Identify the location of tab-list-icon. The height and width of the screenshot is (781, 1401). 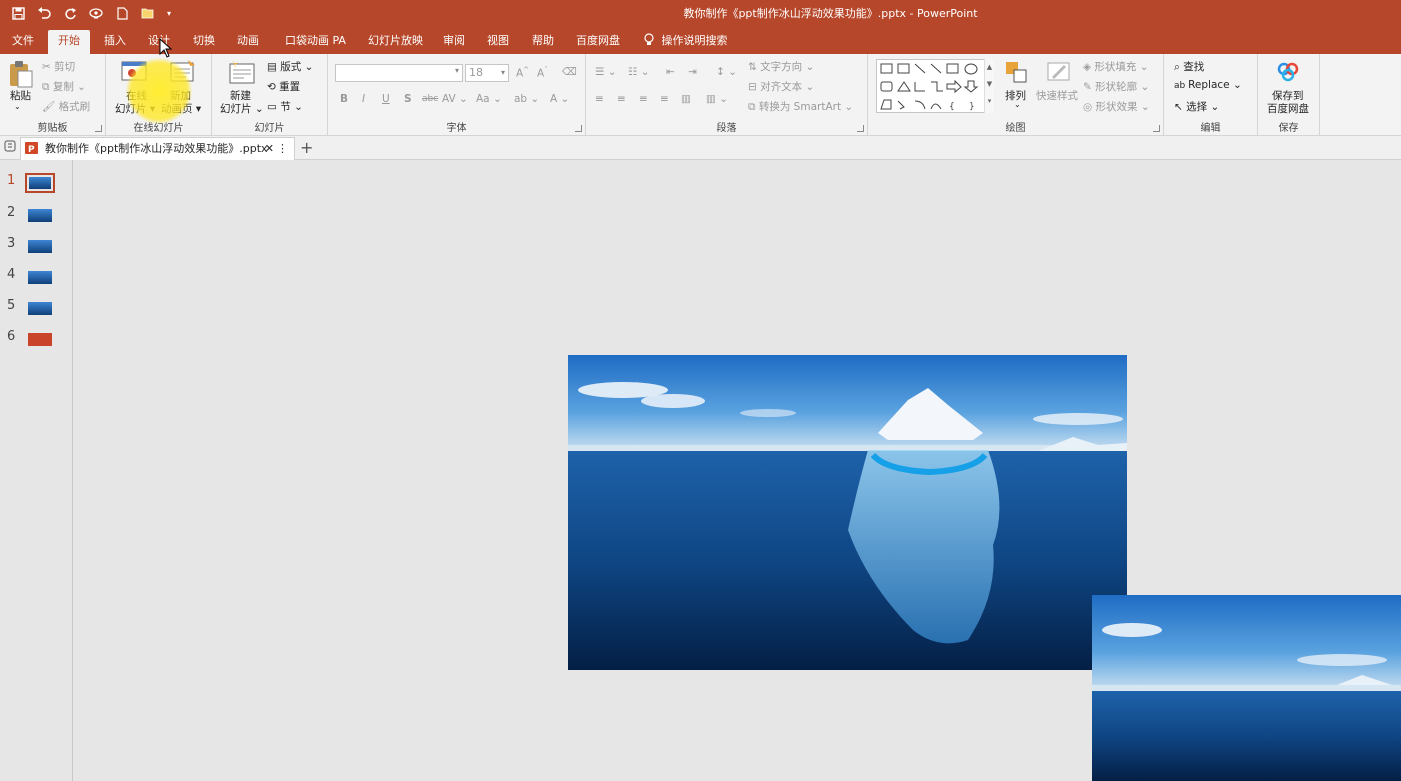
(10, 147).